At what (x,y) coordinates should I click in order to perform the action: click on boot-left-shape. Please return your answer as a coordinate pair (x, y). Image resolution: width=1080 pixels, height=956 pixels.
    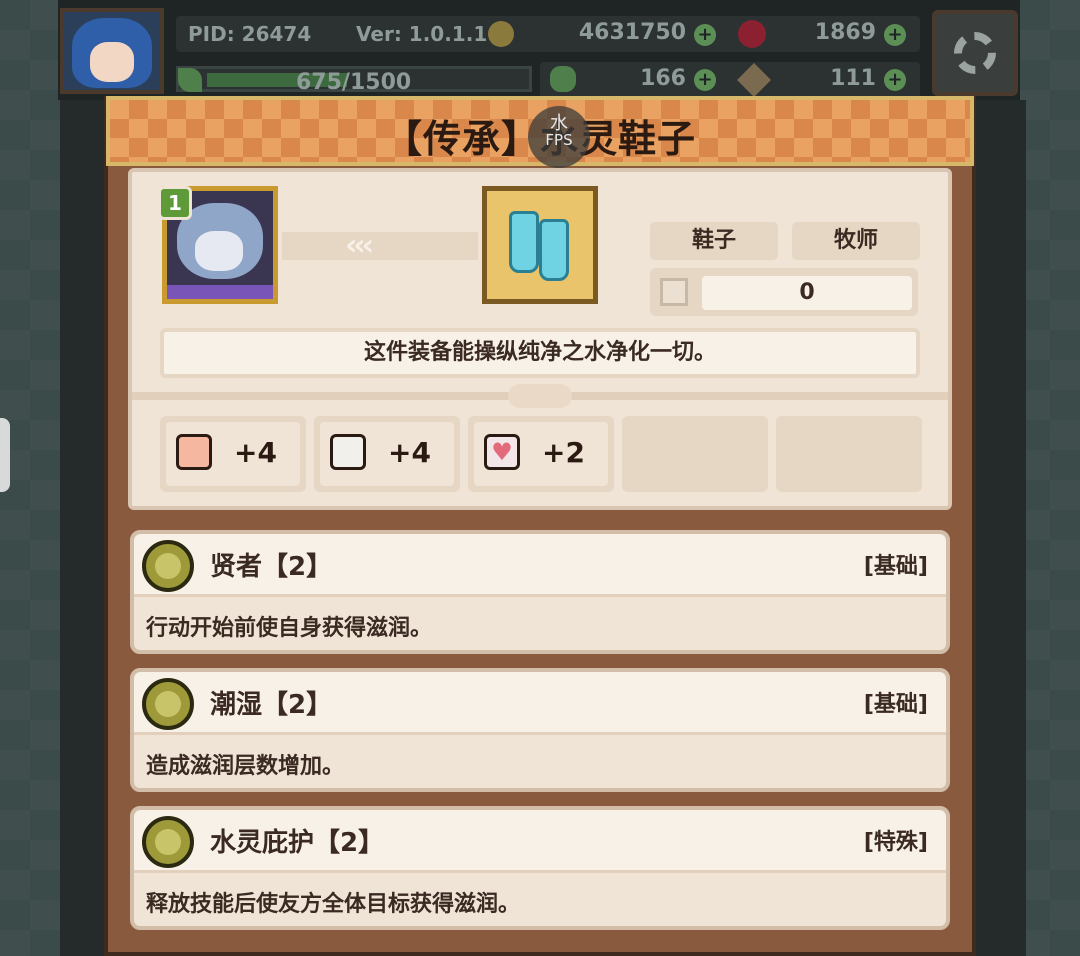
    Looking at the image, I should click on (524, 242).